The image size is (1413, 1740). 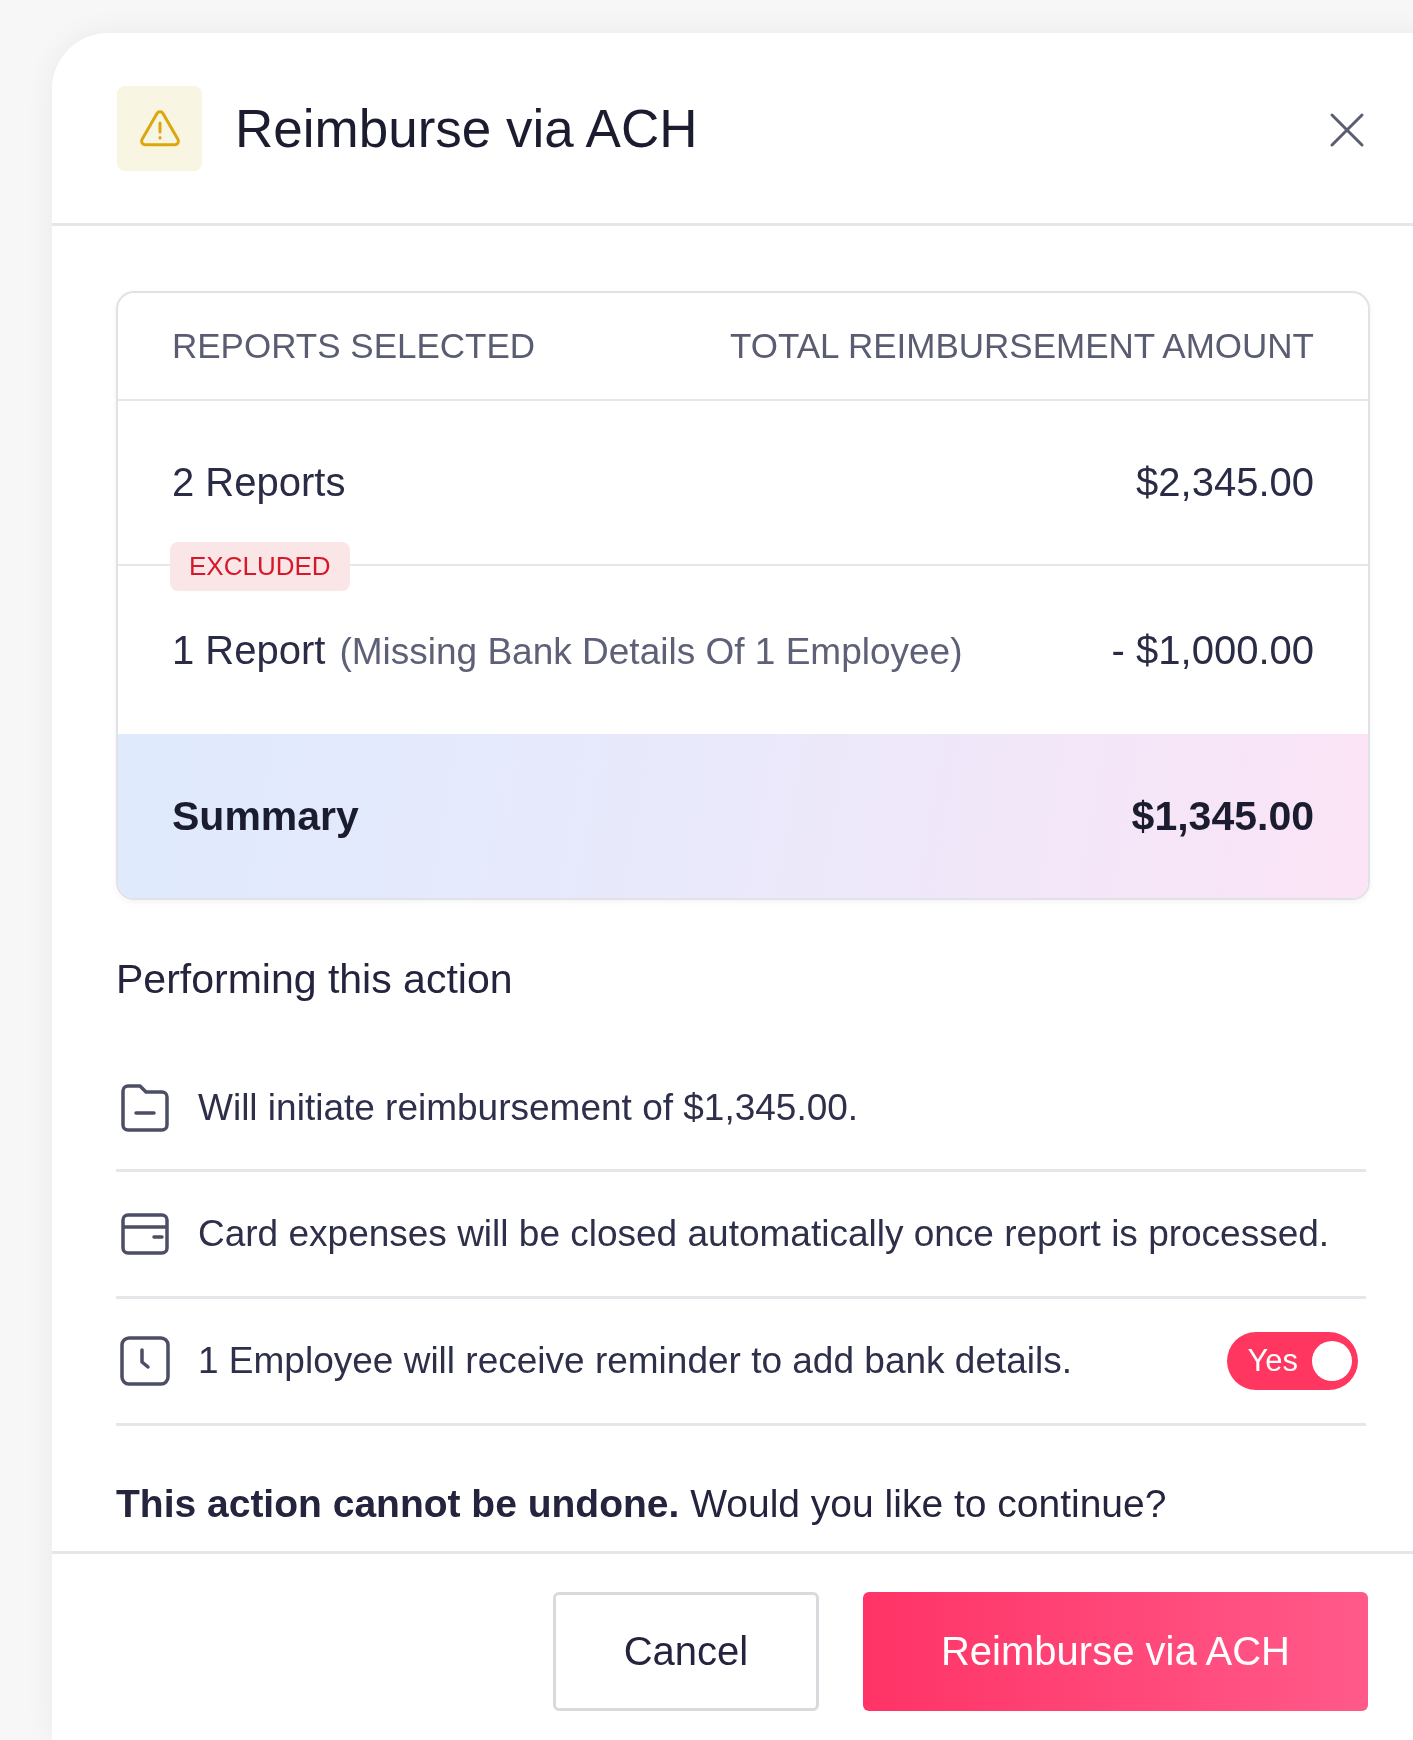 I want to click on summary-amount: $1,345.00, so click(x=1222, y=816).